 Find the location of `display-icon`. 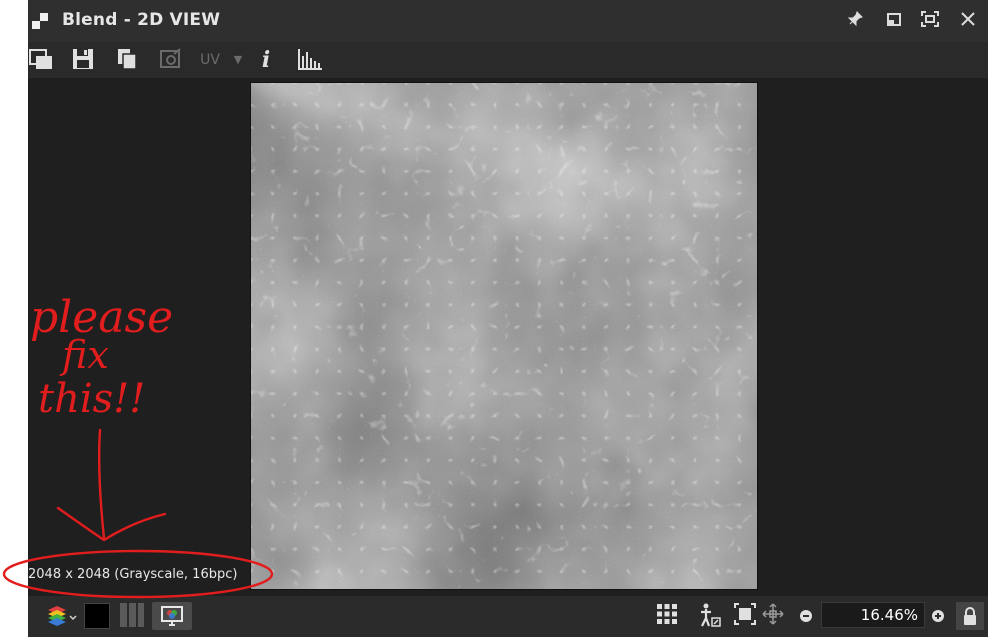

display-icon is located at coordinates (172, 616).